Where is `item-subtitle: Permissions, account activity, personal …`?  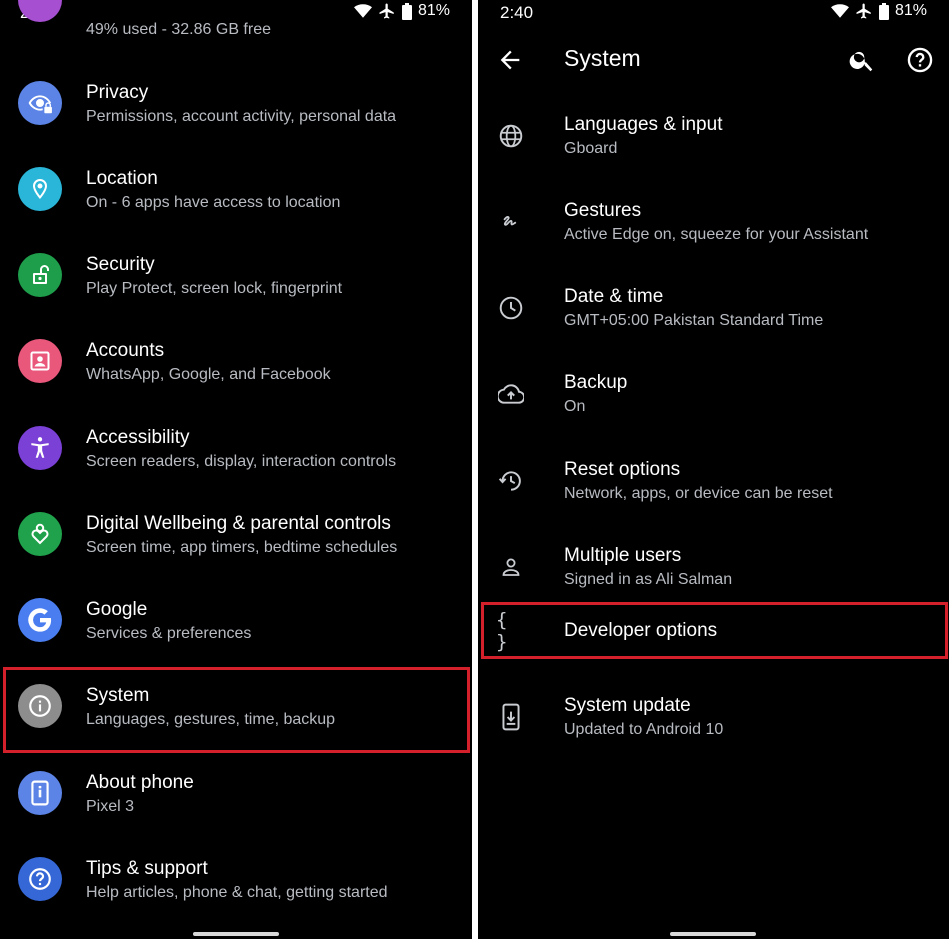
item-subtitle: Permissions, account activity, personal … is located at coordinates (241, 116).